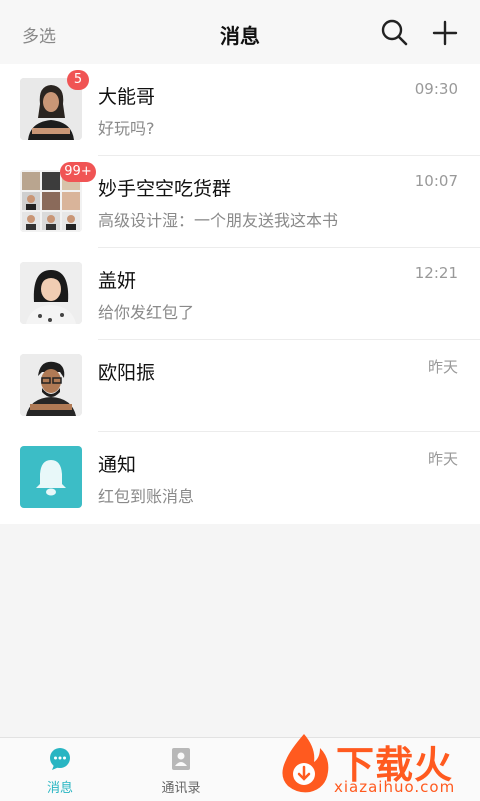 The height and width of the screenshot is (801, 480). I want to click on contacts-book-icon, so click(181, 759).